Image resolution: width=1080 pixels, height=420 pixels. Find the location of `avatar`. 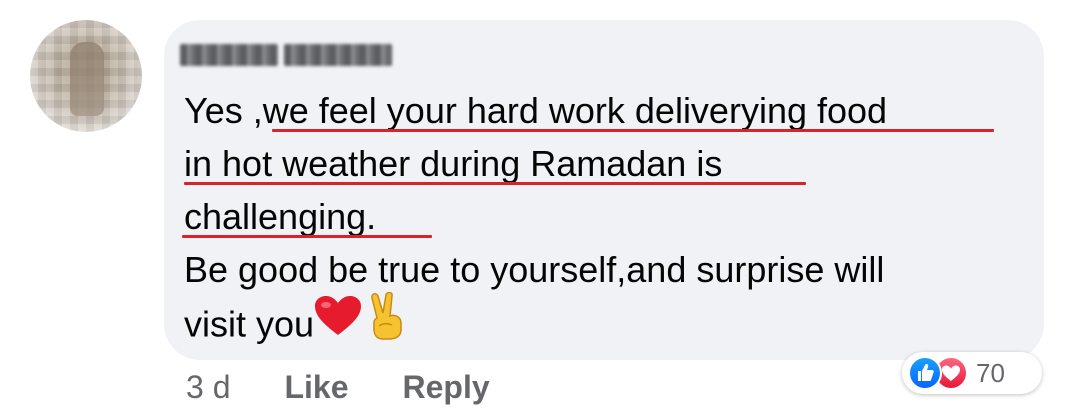

avatar is located at coordinates (86, 76).